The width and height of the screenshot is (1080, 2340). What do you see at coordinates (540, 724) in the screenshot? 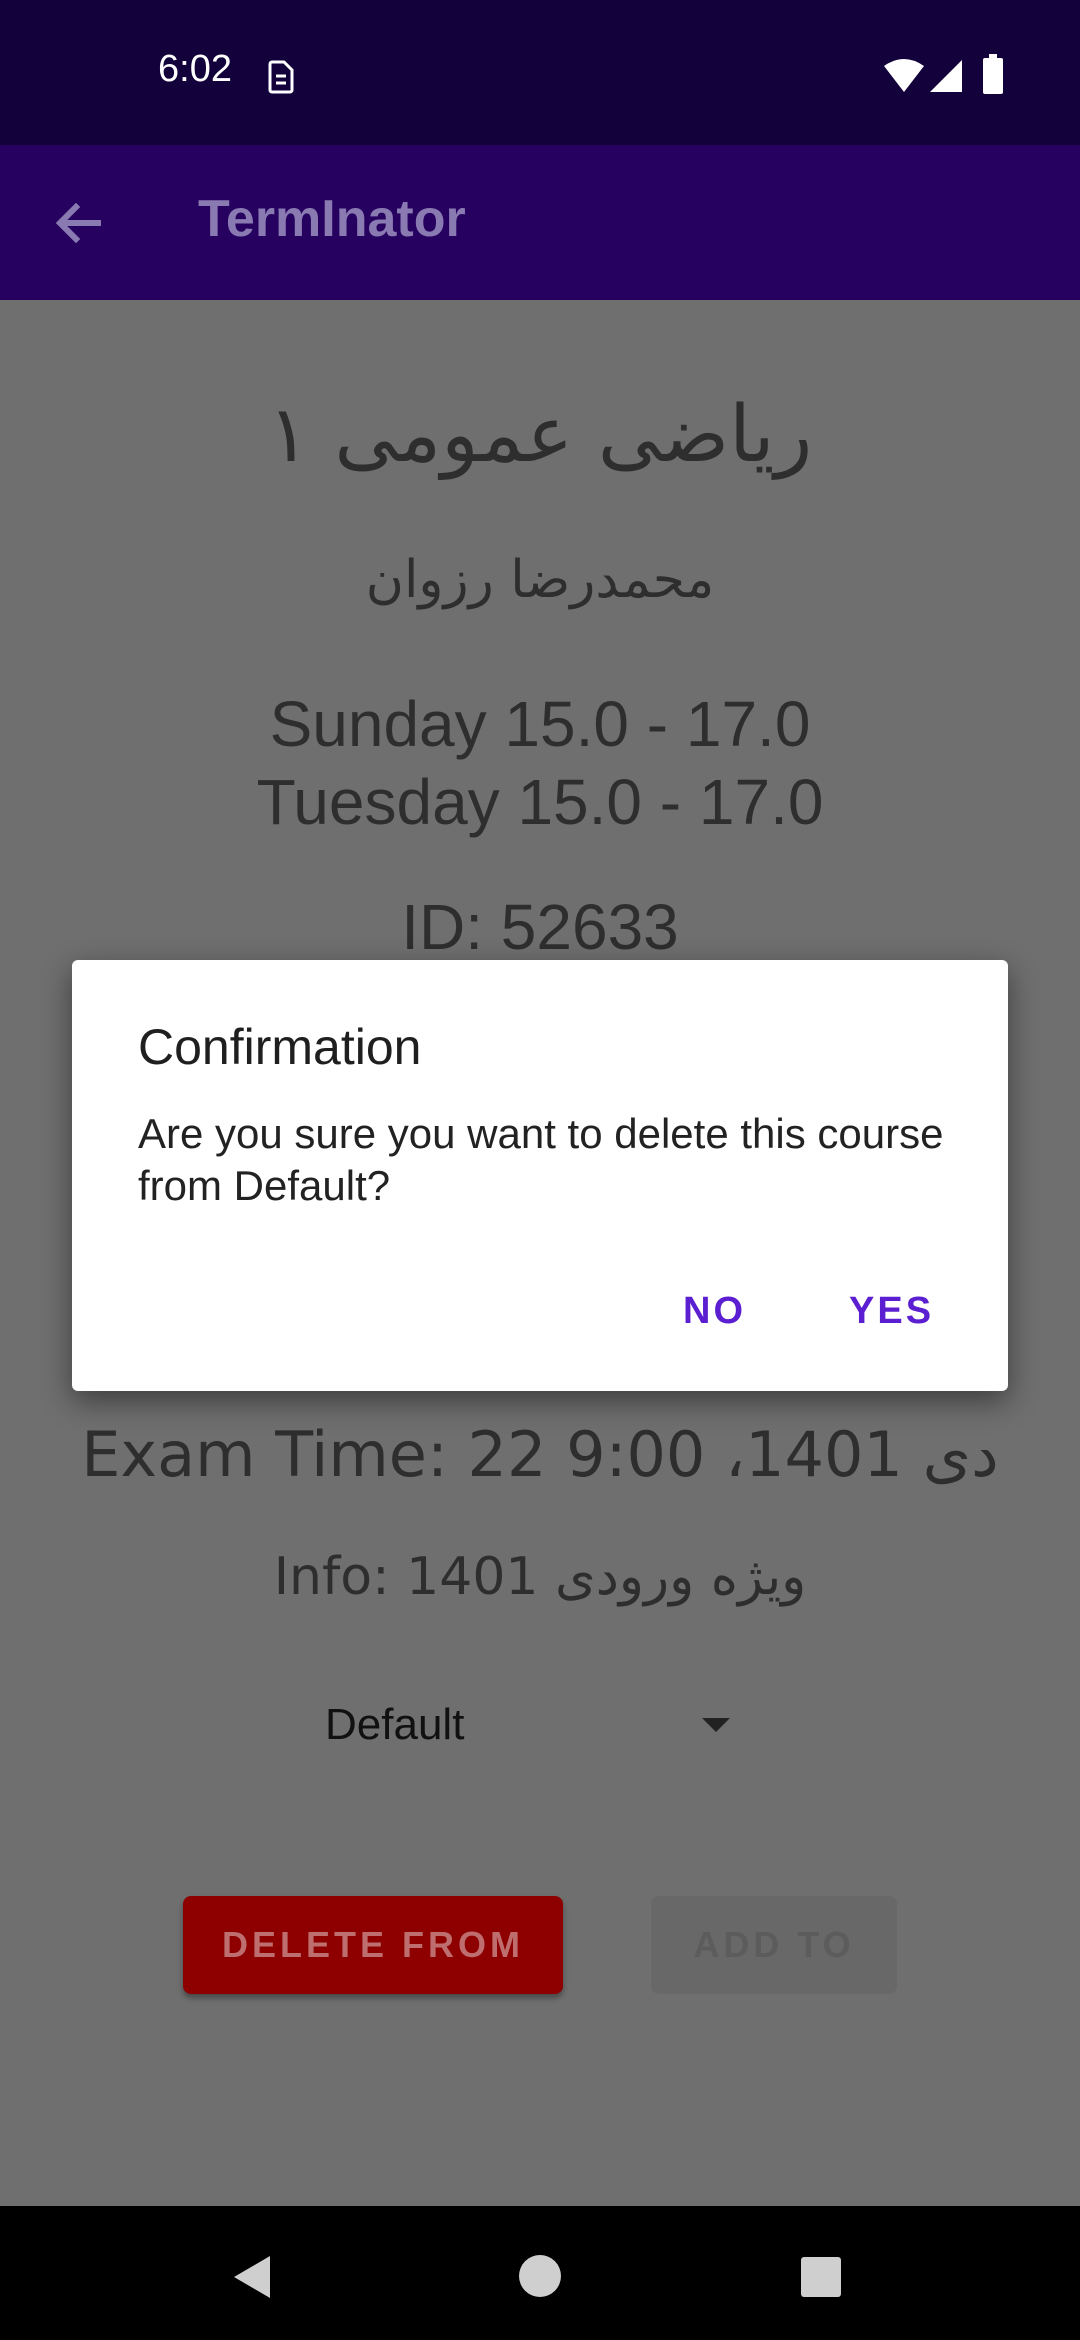
I see `schedule-line: Sunday 15.0 - 17.0` at bounding box center [540, 724].